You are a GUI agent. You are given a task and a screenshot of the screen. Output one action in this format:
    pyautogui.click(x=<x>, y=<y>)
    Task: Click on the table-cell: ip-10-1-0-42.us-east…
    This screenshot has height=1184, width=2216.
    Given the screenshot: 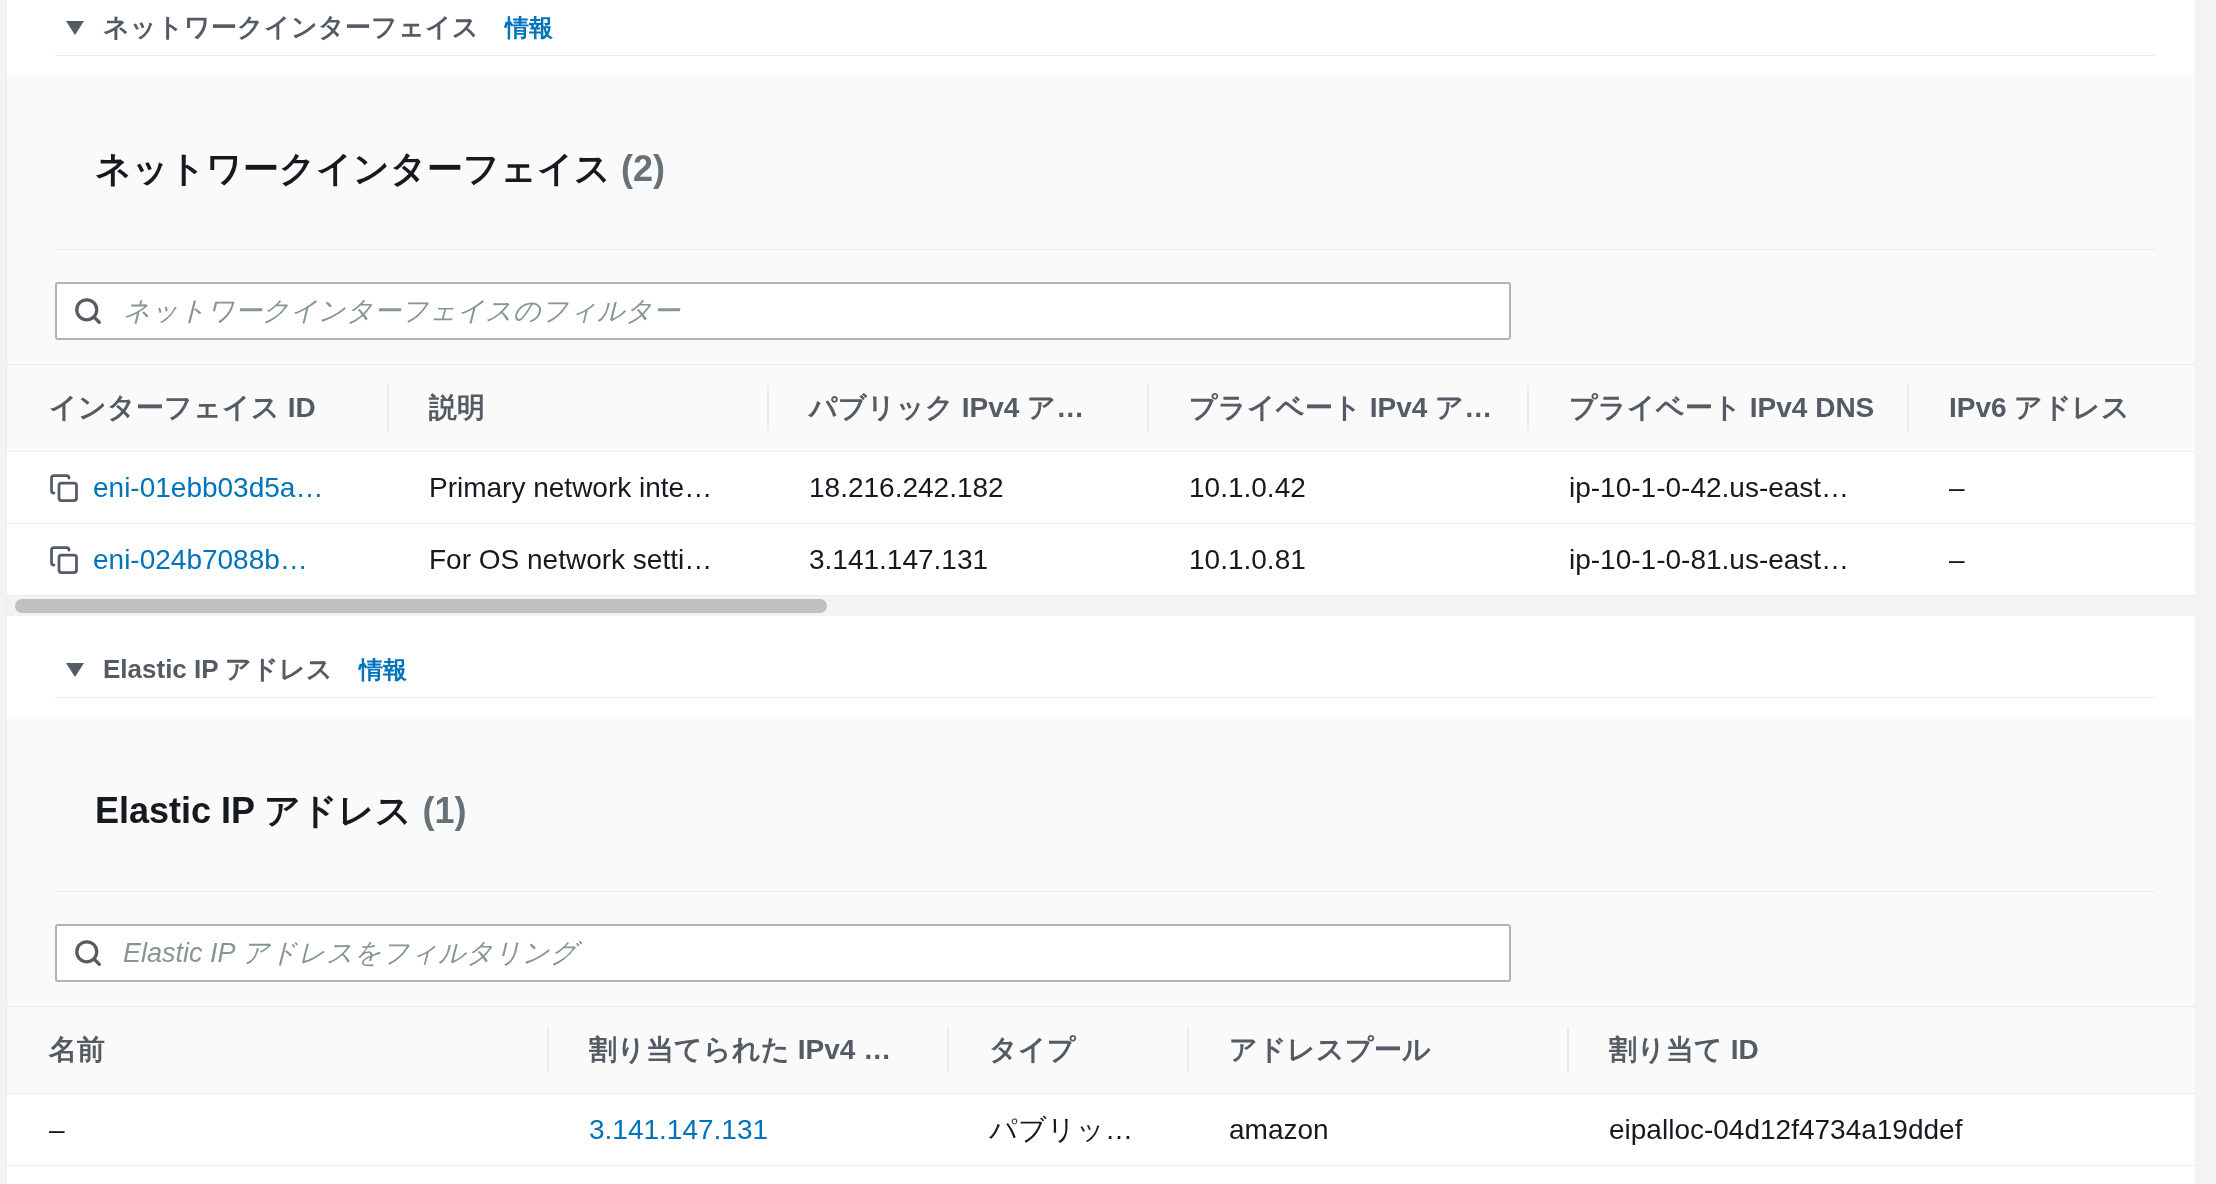 What is the action you would take?
    pyautogui.click(x=1709, y=487)
    